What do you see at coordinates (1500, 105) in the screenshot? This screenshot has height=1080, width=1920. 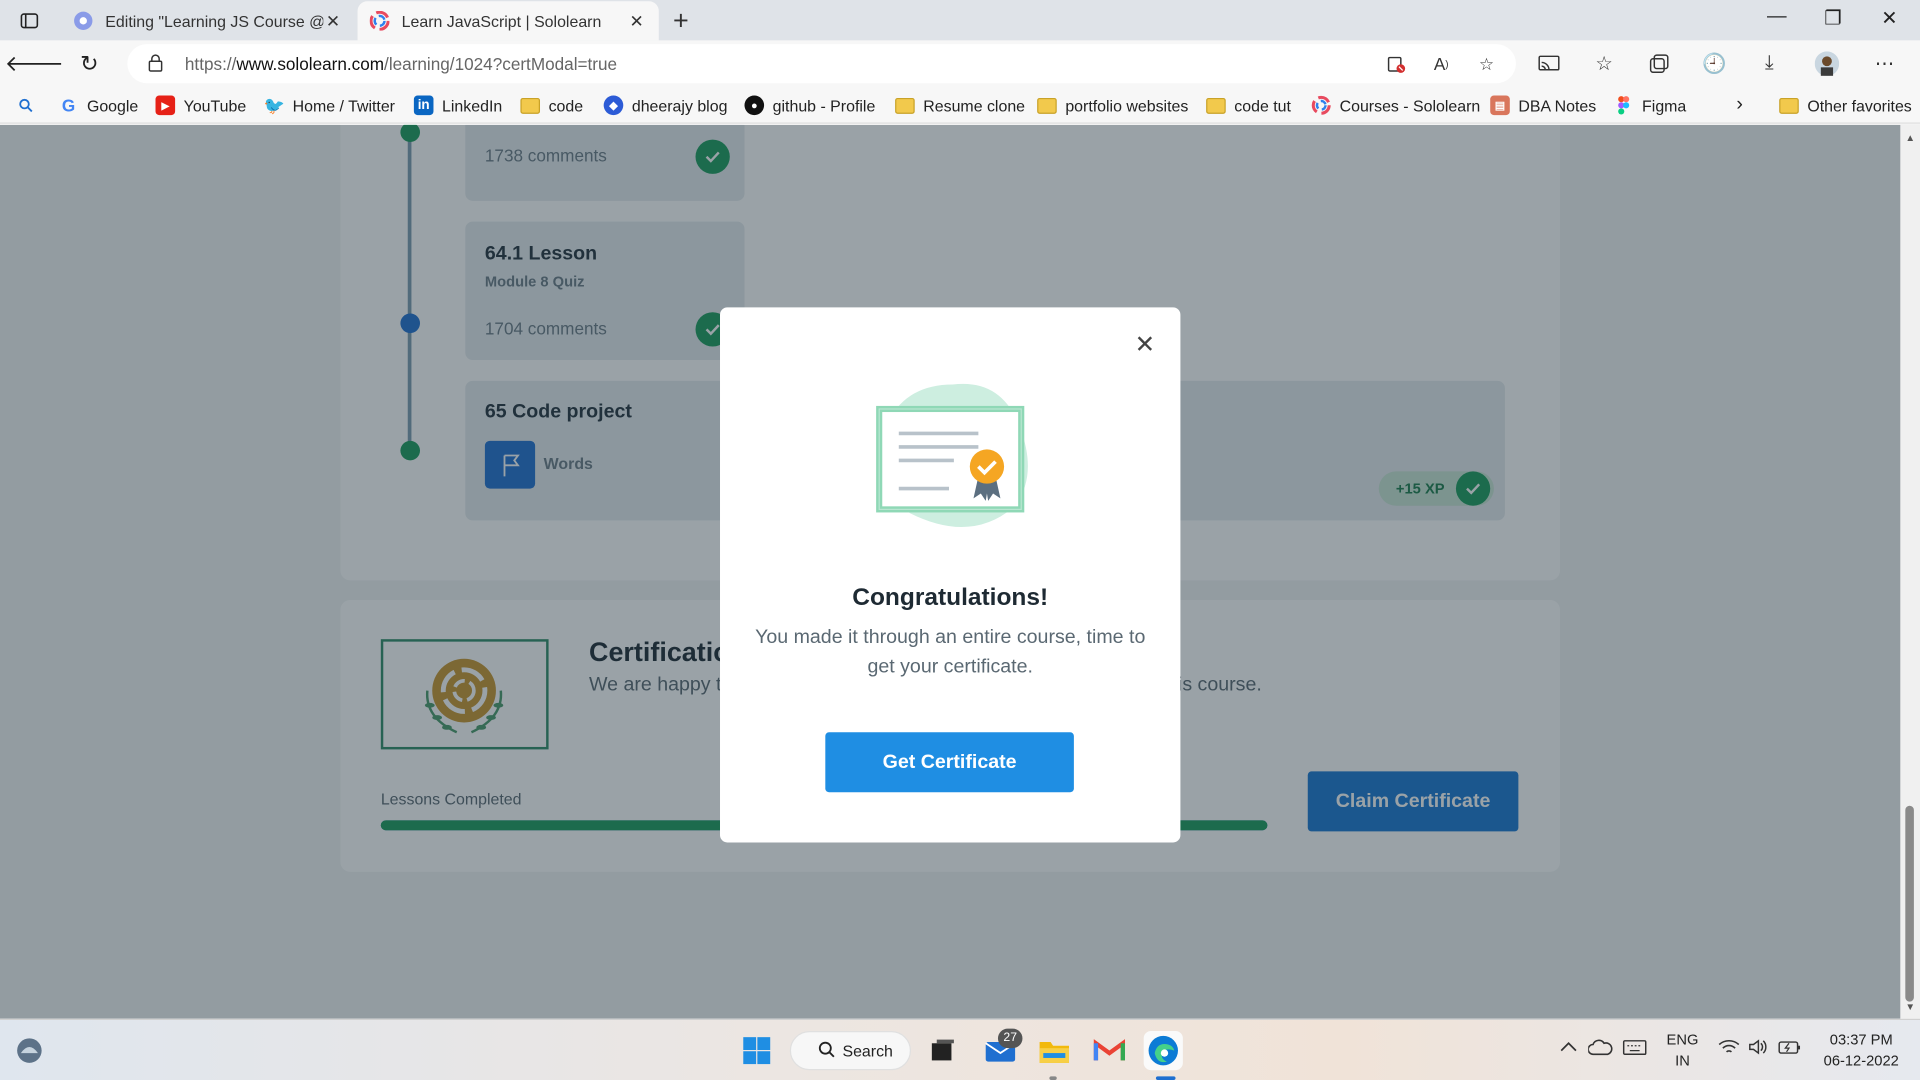 I see `notes-icon: ▤` at bounding box center [1500, 105].